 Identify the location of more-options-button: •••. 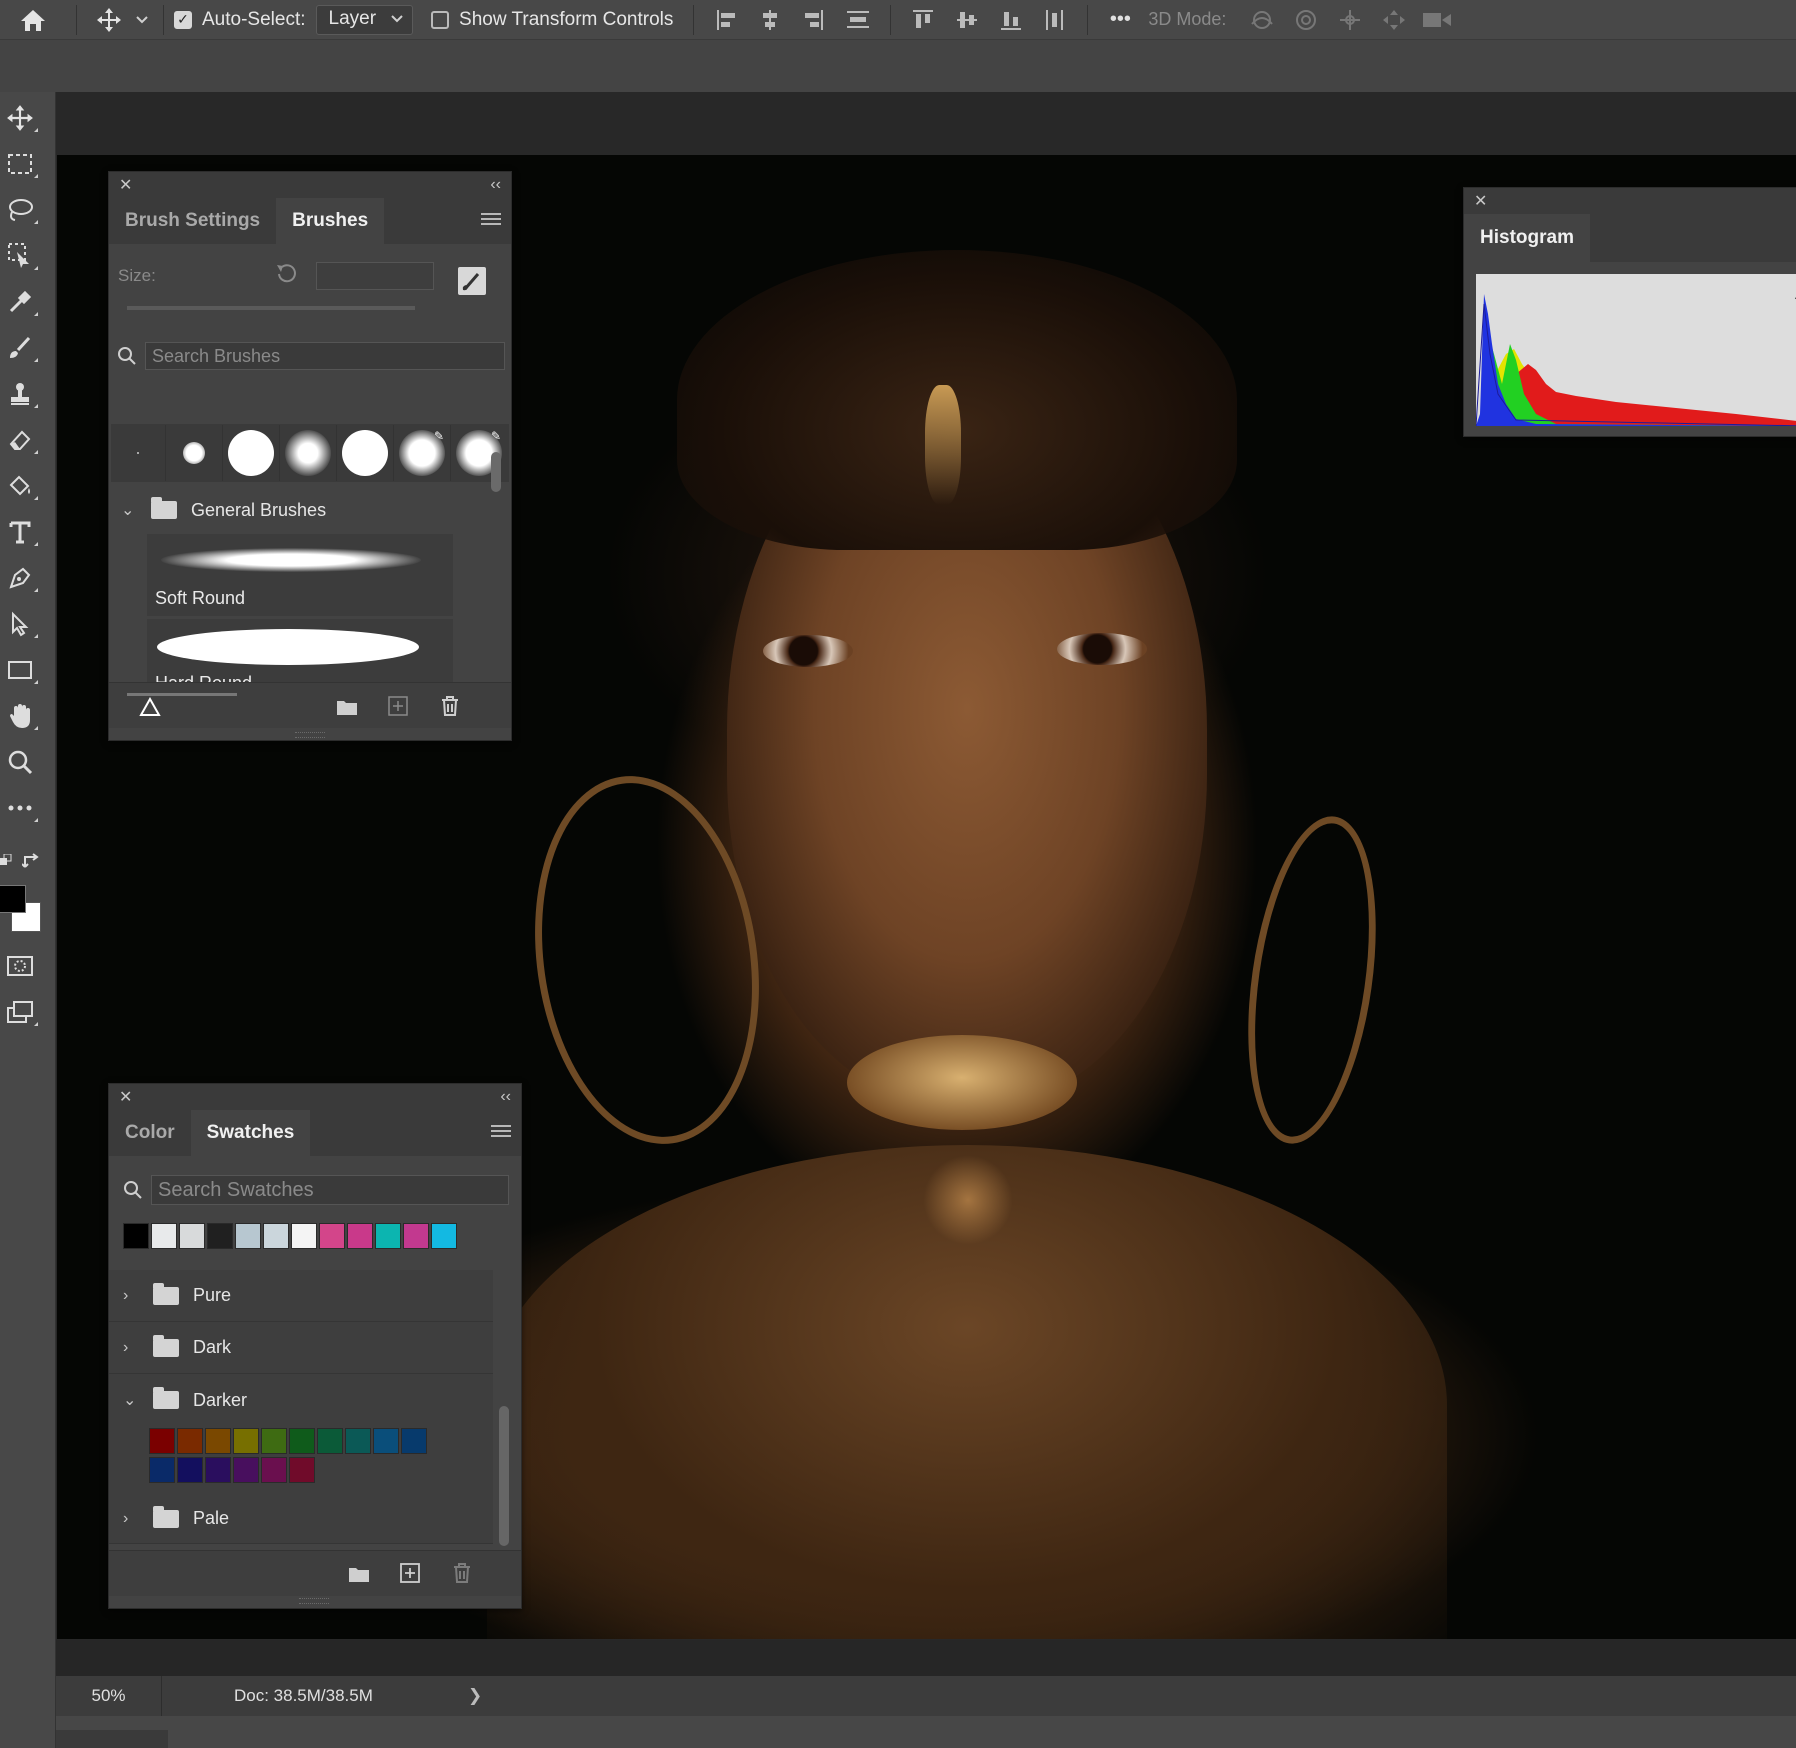
(1120, 20).